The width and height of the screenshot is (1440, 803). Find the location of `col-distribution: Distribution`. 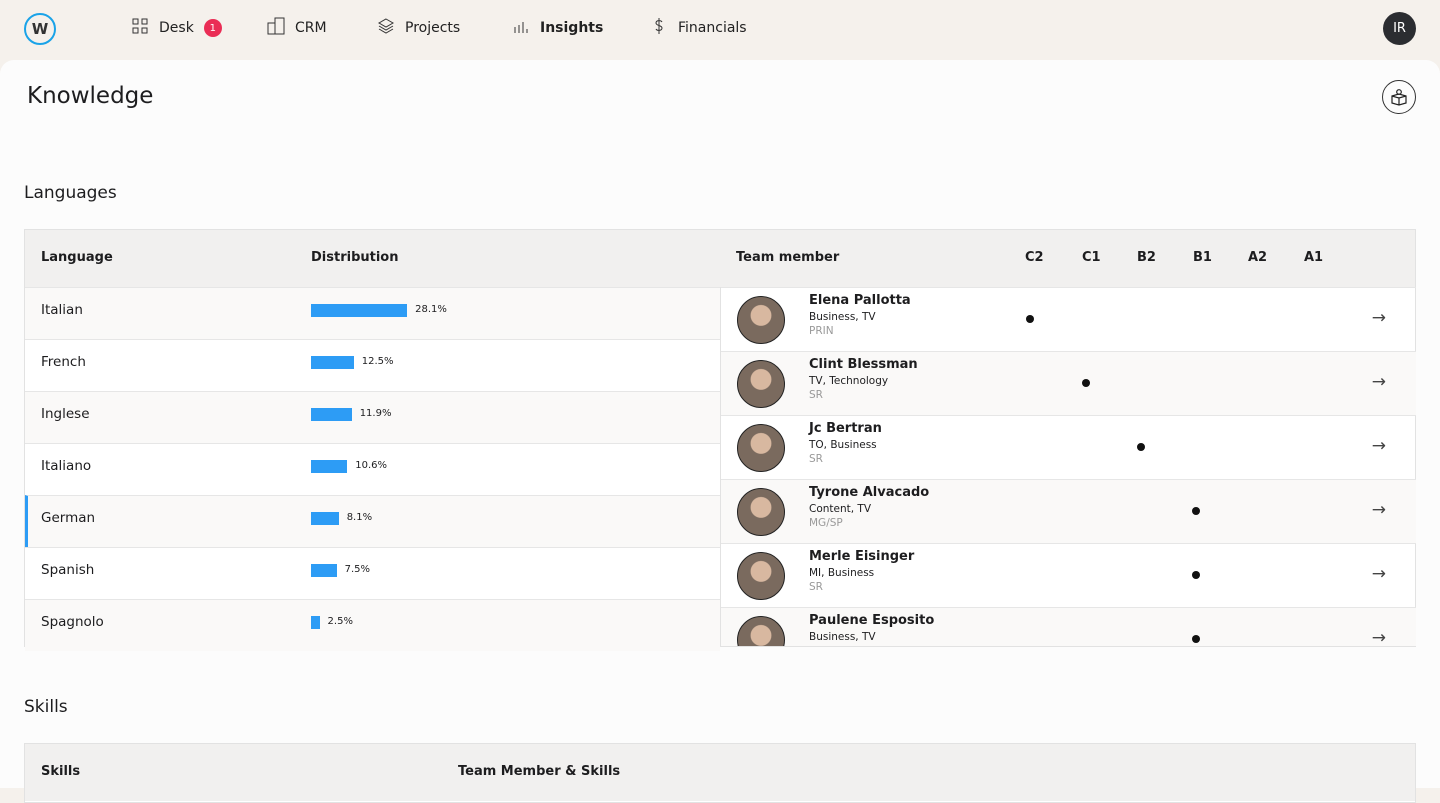

col-distribution: Distribution is located at coordinates (355, 257).